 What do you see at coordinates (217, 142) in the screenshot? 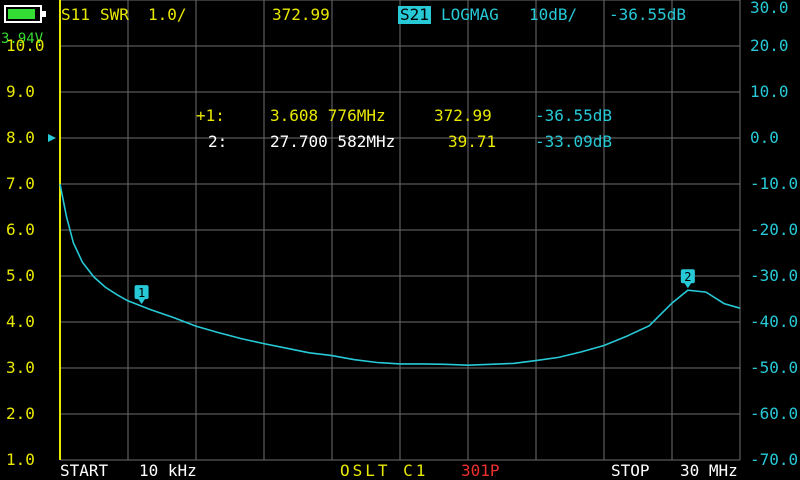
I see `marker2-id: 2:` at bounding box center [217, 142].